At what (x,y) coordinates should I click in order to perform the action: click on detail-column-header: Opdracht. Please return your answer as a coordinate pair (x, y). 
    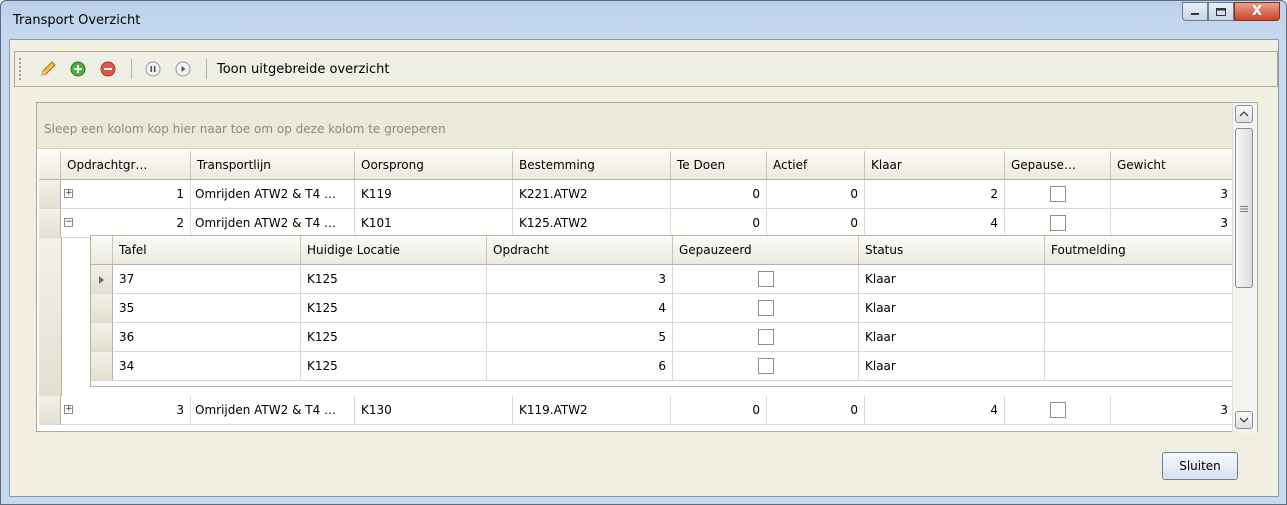
    Looking at the image, I should click on (580, 250).